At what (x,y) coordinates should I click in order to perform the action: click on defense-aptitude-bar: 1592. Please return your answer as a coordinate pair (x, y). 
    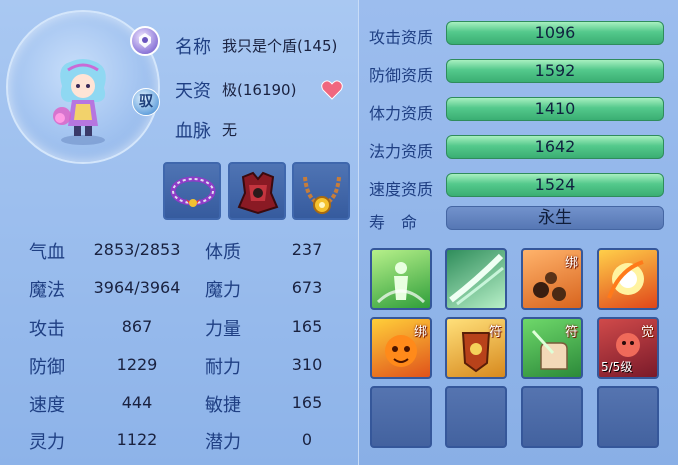
    Looking at the image, I should click on (555, 71).